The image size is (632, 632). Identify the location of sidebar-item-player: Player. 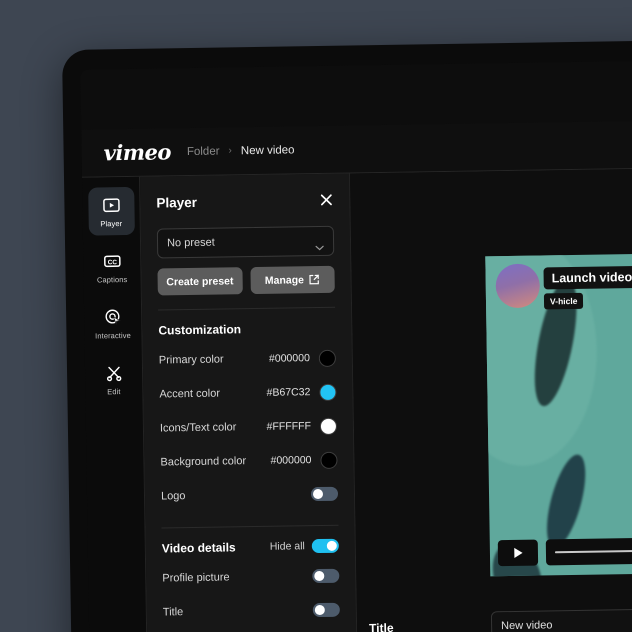
(111, 211).